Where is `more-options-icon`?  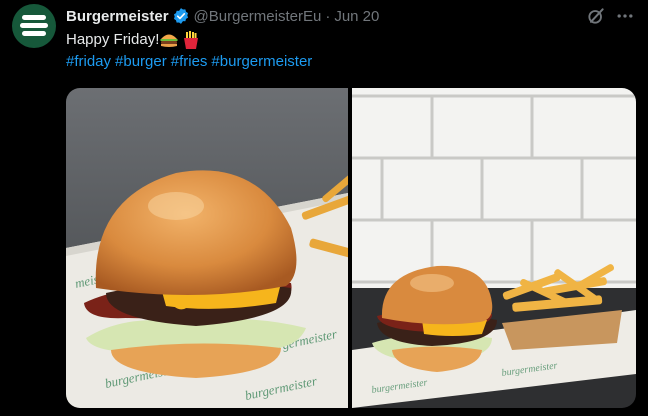 more-options-icon is located at coordinates (625, 16).